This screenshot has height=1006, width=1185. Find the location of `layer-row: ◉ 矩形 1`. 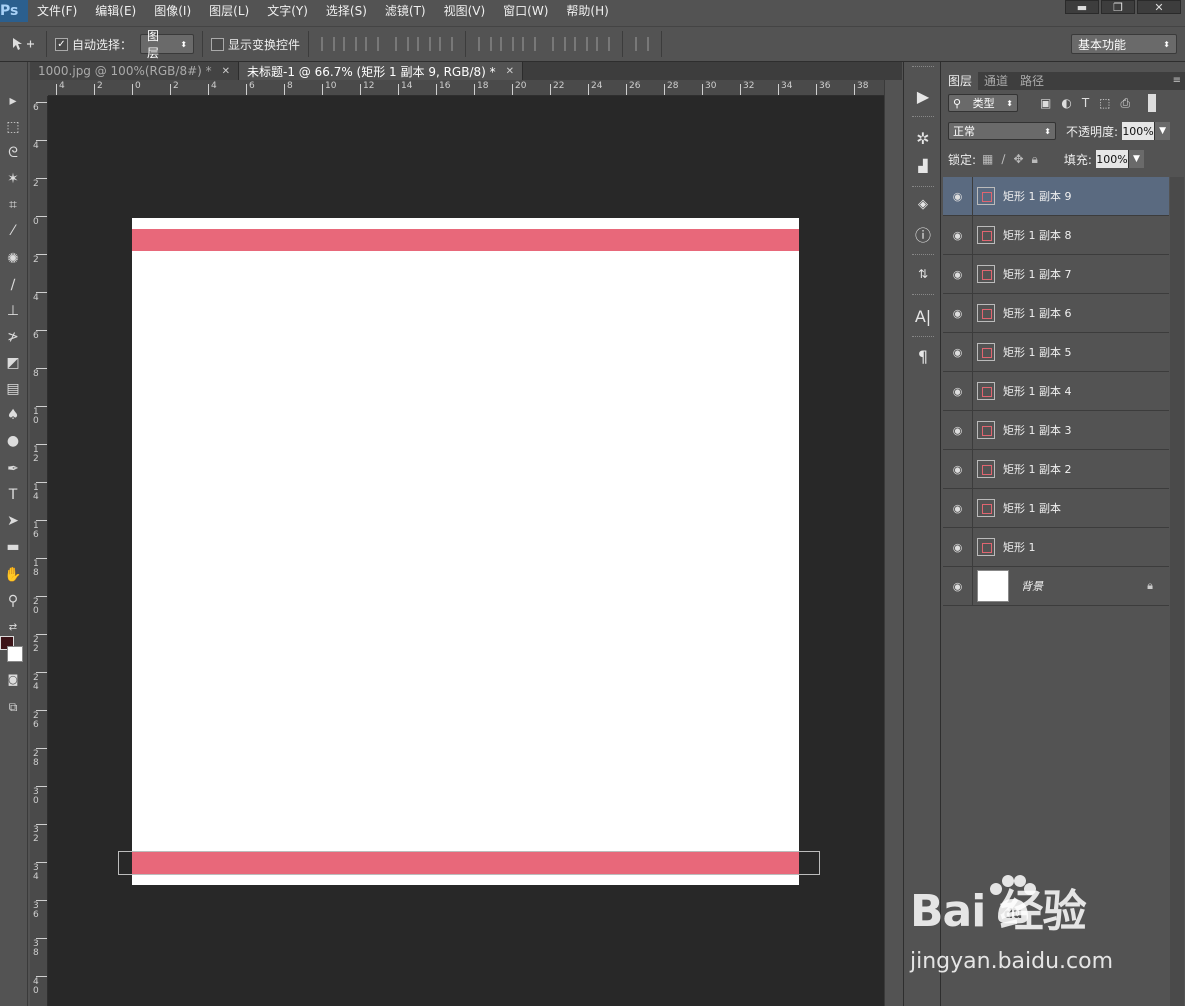

layer-row: ◉ 矩形 1 is located at coordinates (1056, 547).